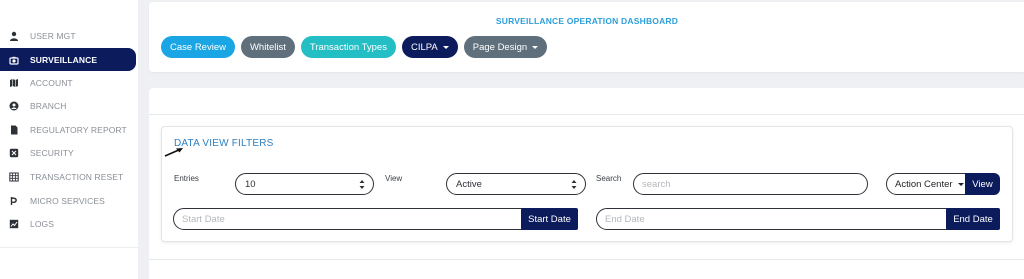 The image size is (1024, 279). Describe the element at coordinates (14, 83) in the screenshot. I see `map-icon` at that location.